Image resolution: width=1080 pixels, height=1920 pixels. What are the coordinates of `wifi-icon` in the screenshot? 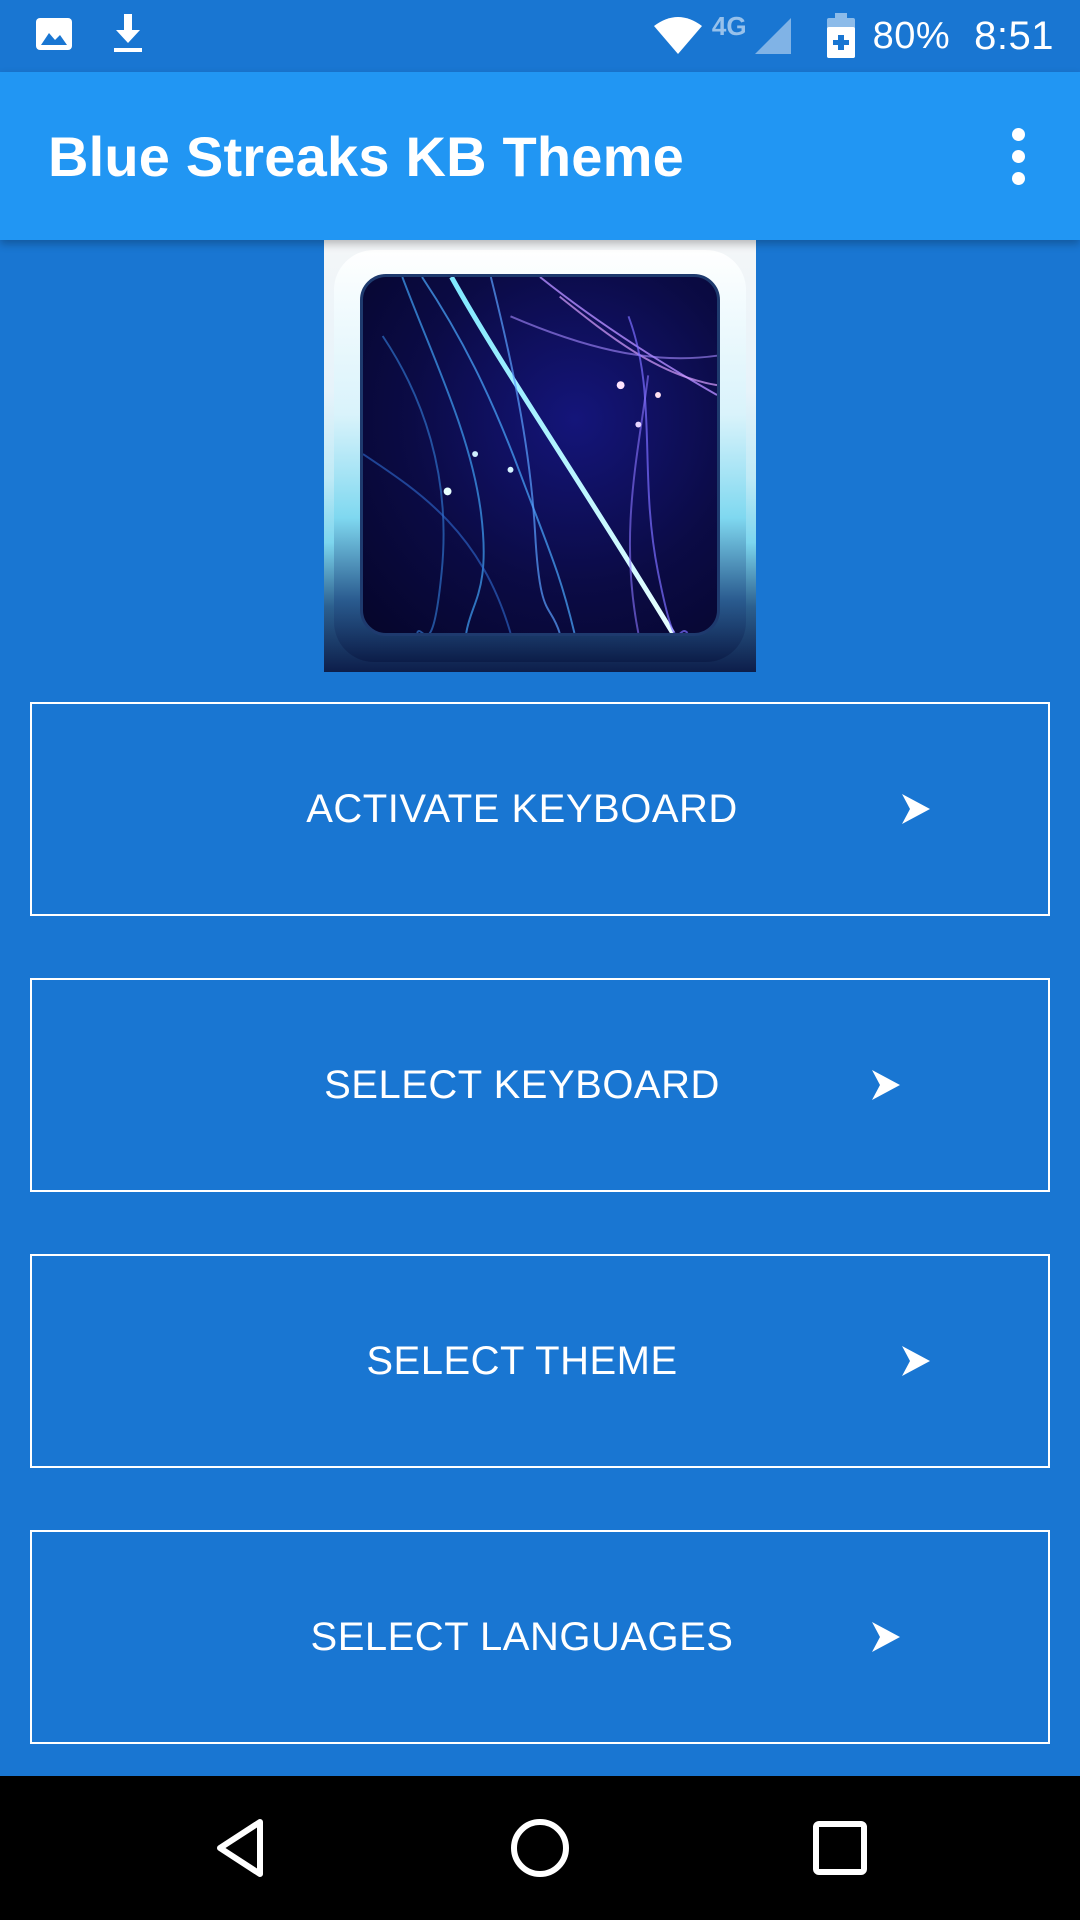 It's located at (678, 36).